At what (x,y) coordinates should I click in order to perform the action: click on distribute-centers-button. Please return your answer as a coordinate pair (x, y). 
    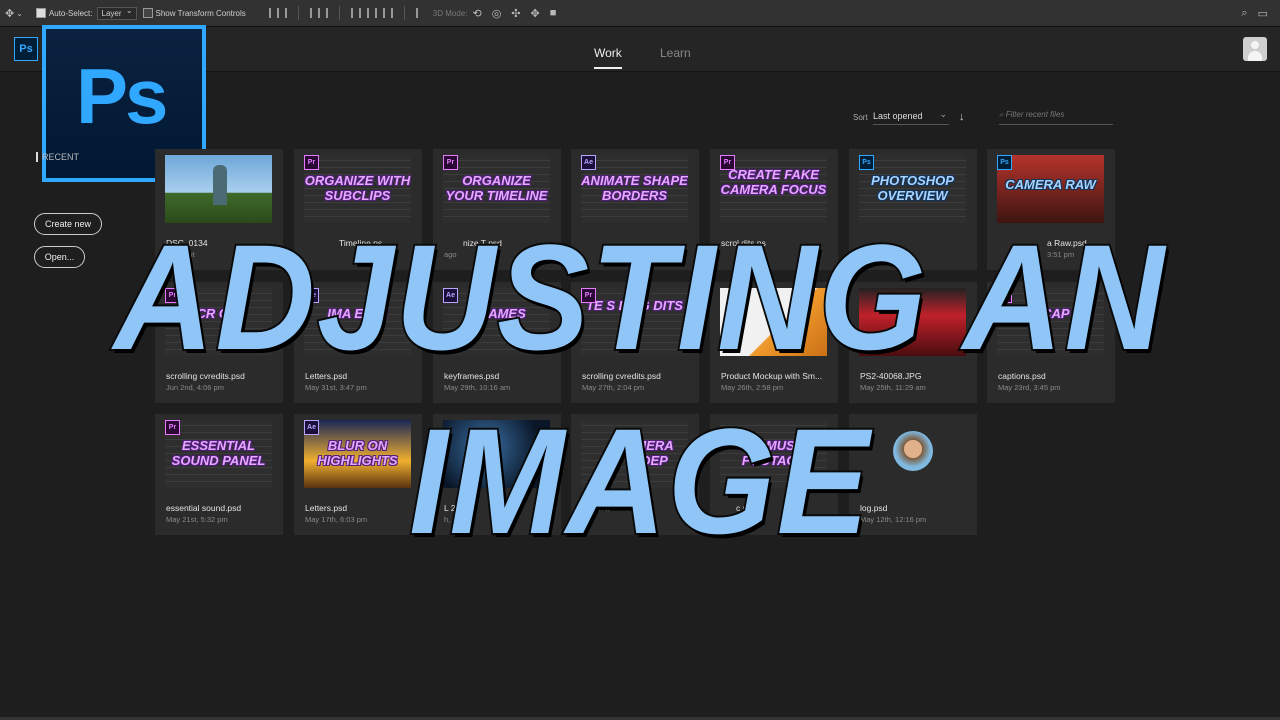
    Looking at the image, I should click on (359, 13).